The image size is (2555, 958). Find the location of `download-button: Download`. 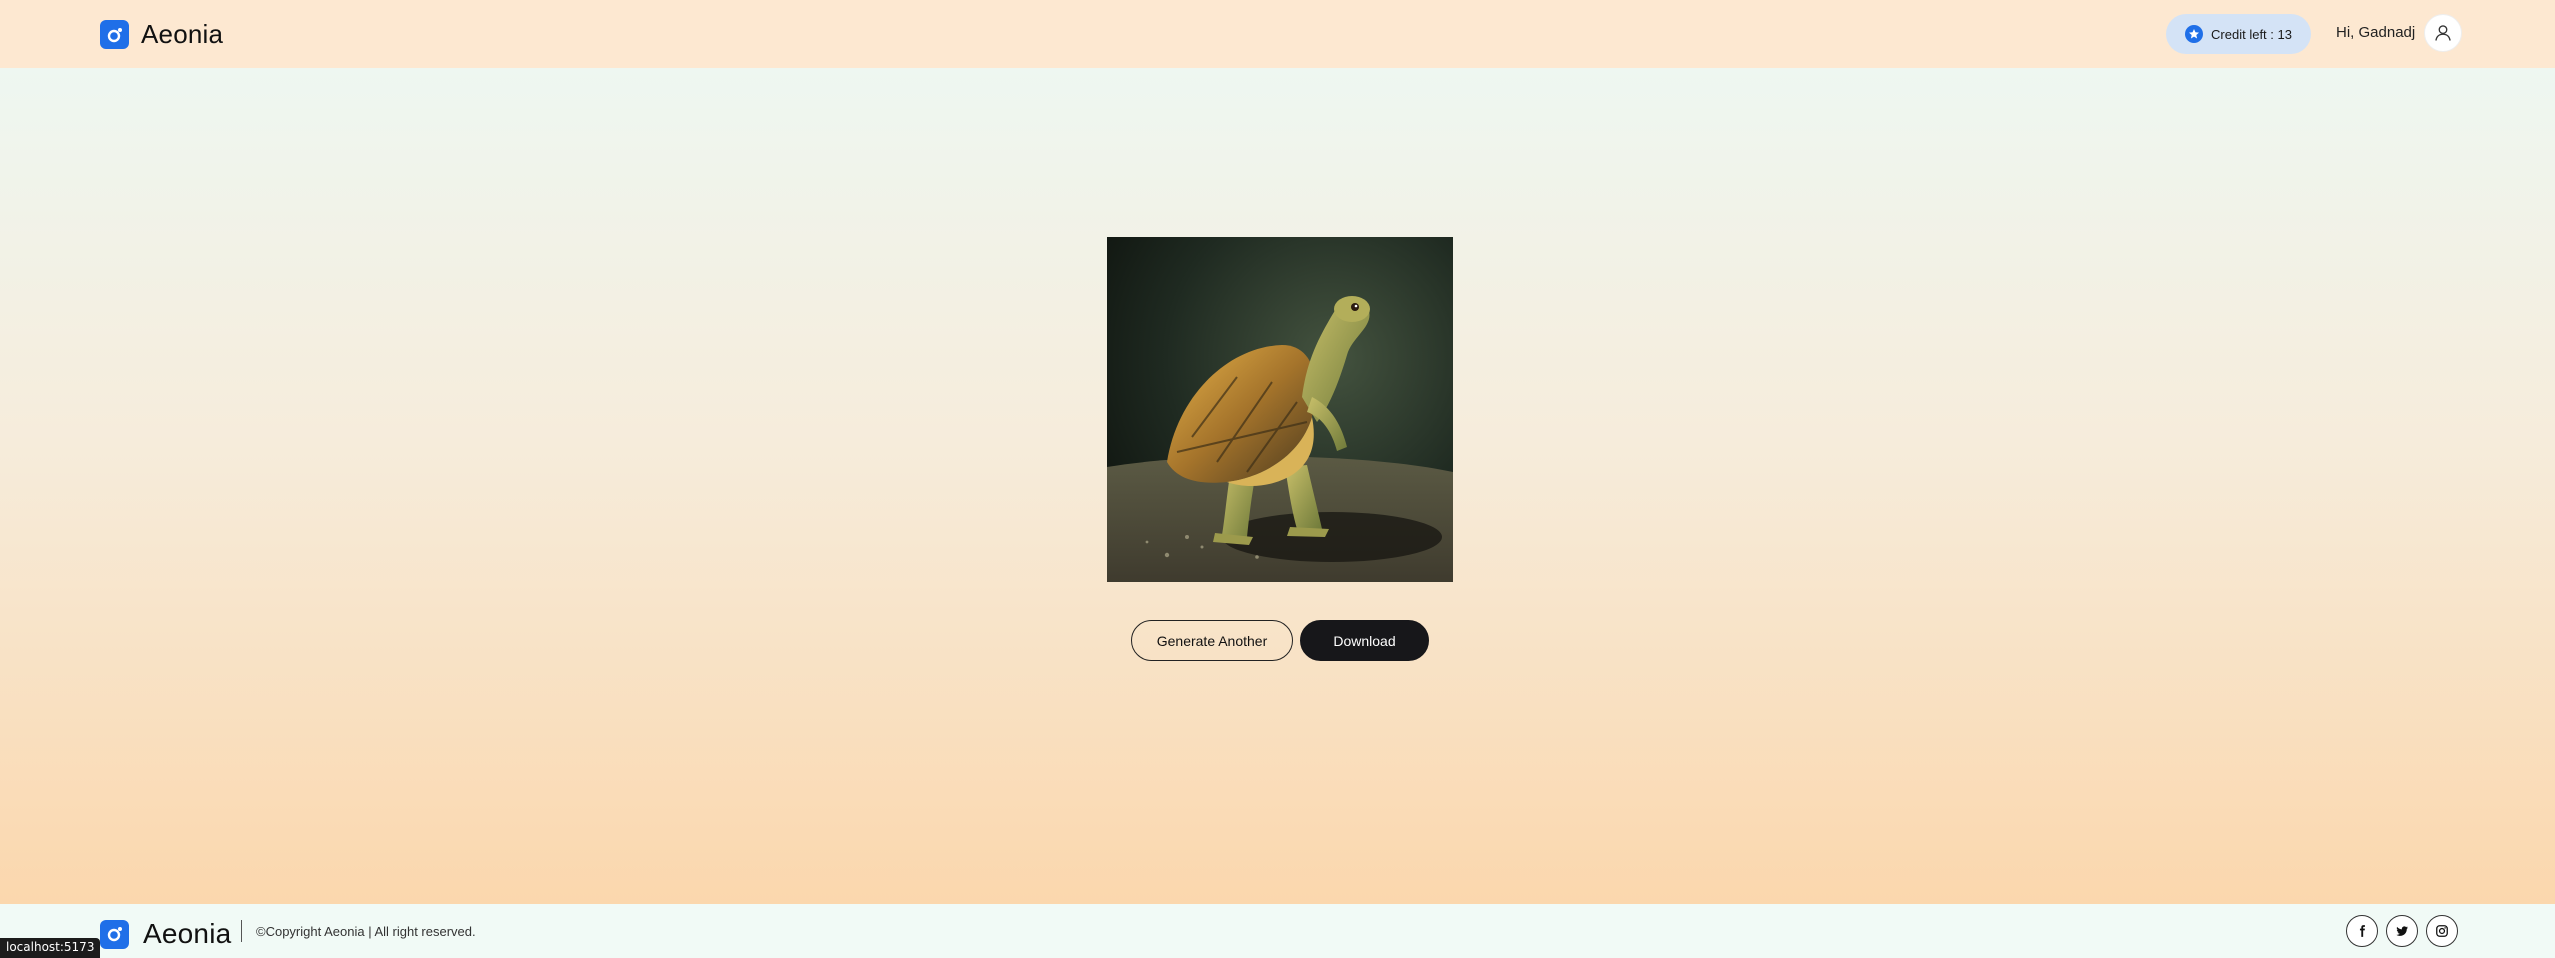

download-button: Download is located at coordinates (1364, 640).